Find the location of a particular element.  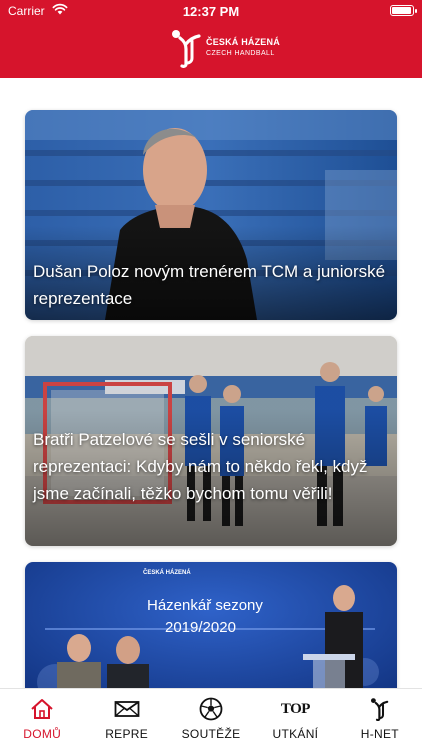

home-icon is located at coordinates (42, 709).